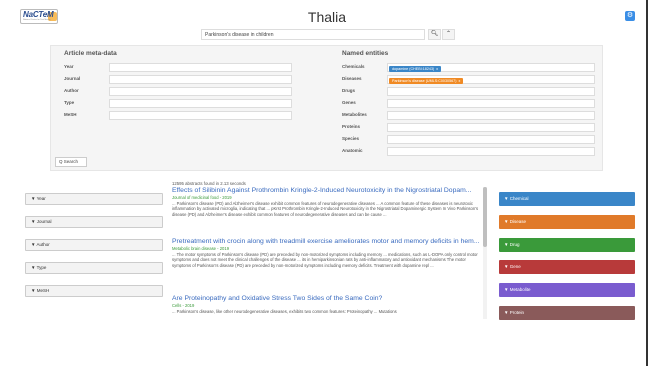  I want to click on meta-row-journal: Journal, so click(179, 79).